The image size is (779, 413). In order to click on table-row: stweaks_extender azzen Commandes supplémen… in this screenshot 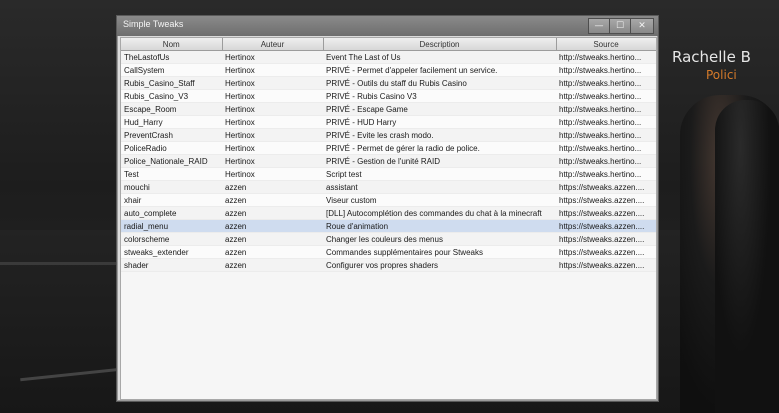, I will do `click(388, 252)`.